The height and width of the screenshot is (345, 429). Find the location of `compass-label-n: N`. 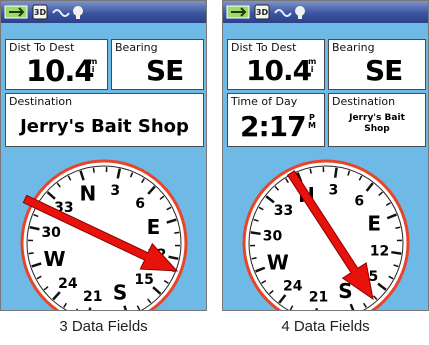

compass-label-n: N is located at coordinates (88, 194).